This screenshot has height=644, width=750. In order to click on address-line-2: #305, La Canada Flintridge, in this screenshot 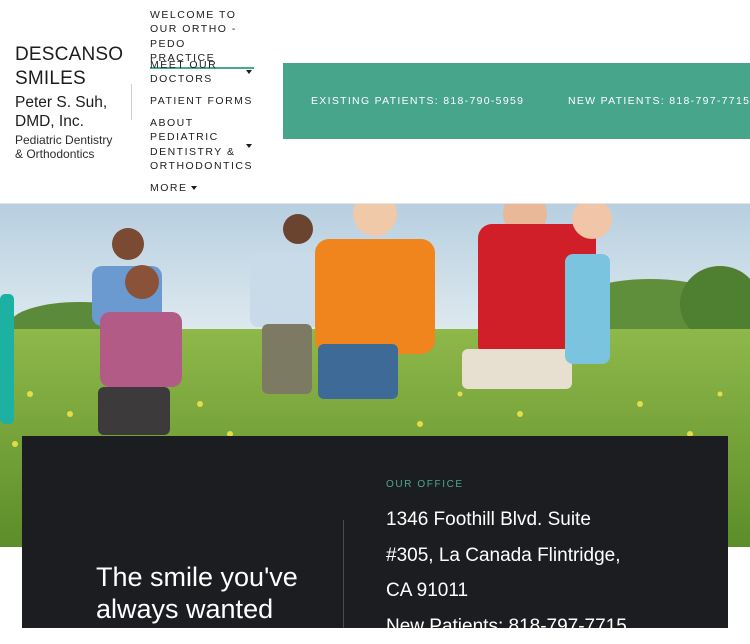, I will do `click(546, 556)`.